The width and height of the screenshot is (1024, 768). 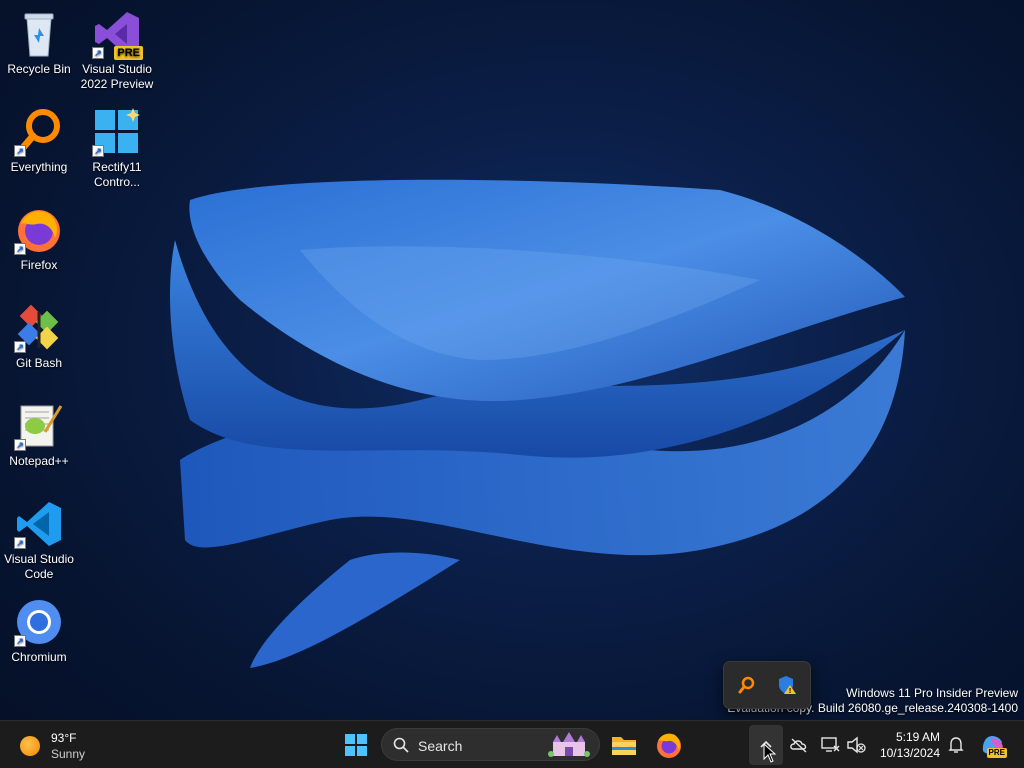 I want to click on clock-time: 5:19 AM, so click(x=917, y=737).